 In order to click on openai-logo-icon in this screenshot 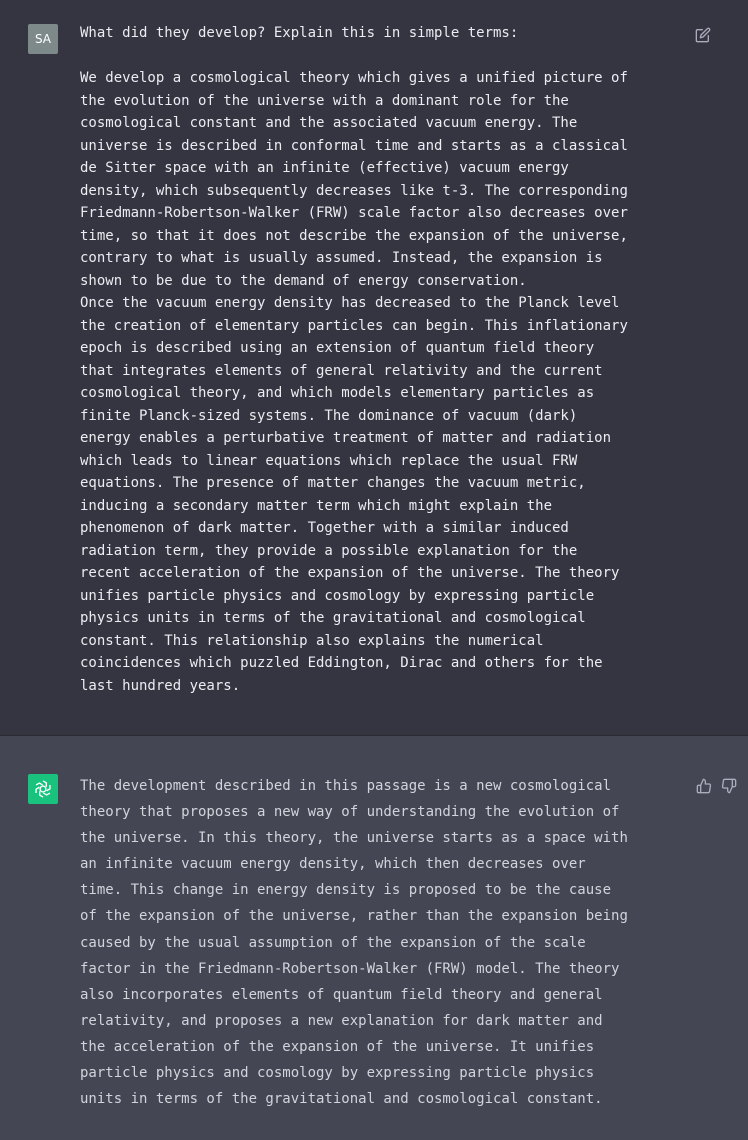, I will do `click(43, 789)`.